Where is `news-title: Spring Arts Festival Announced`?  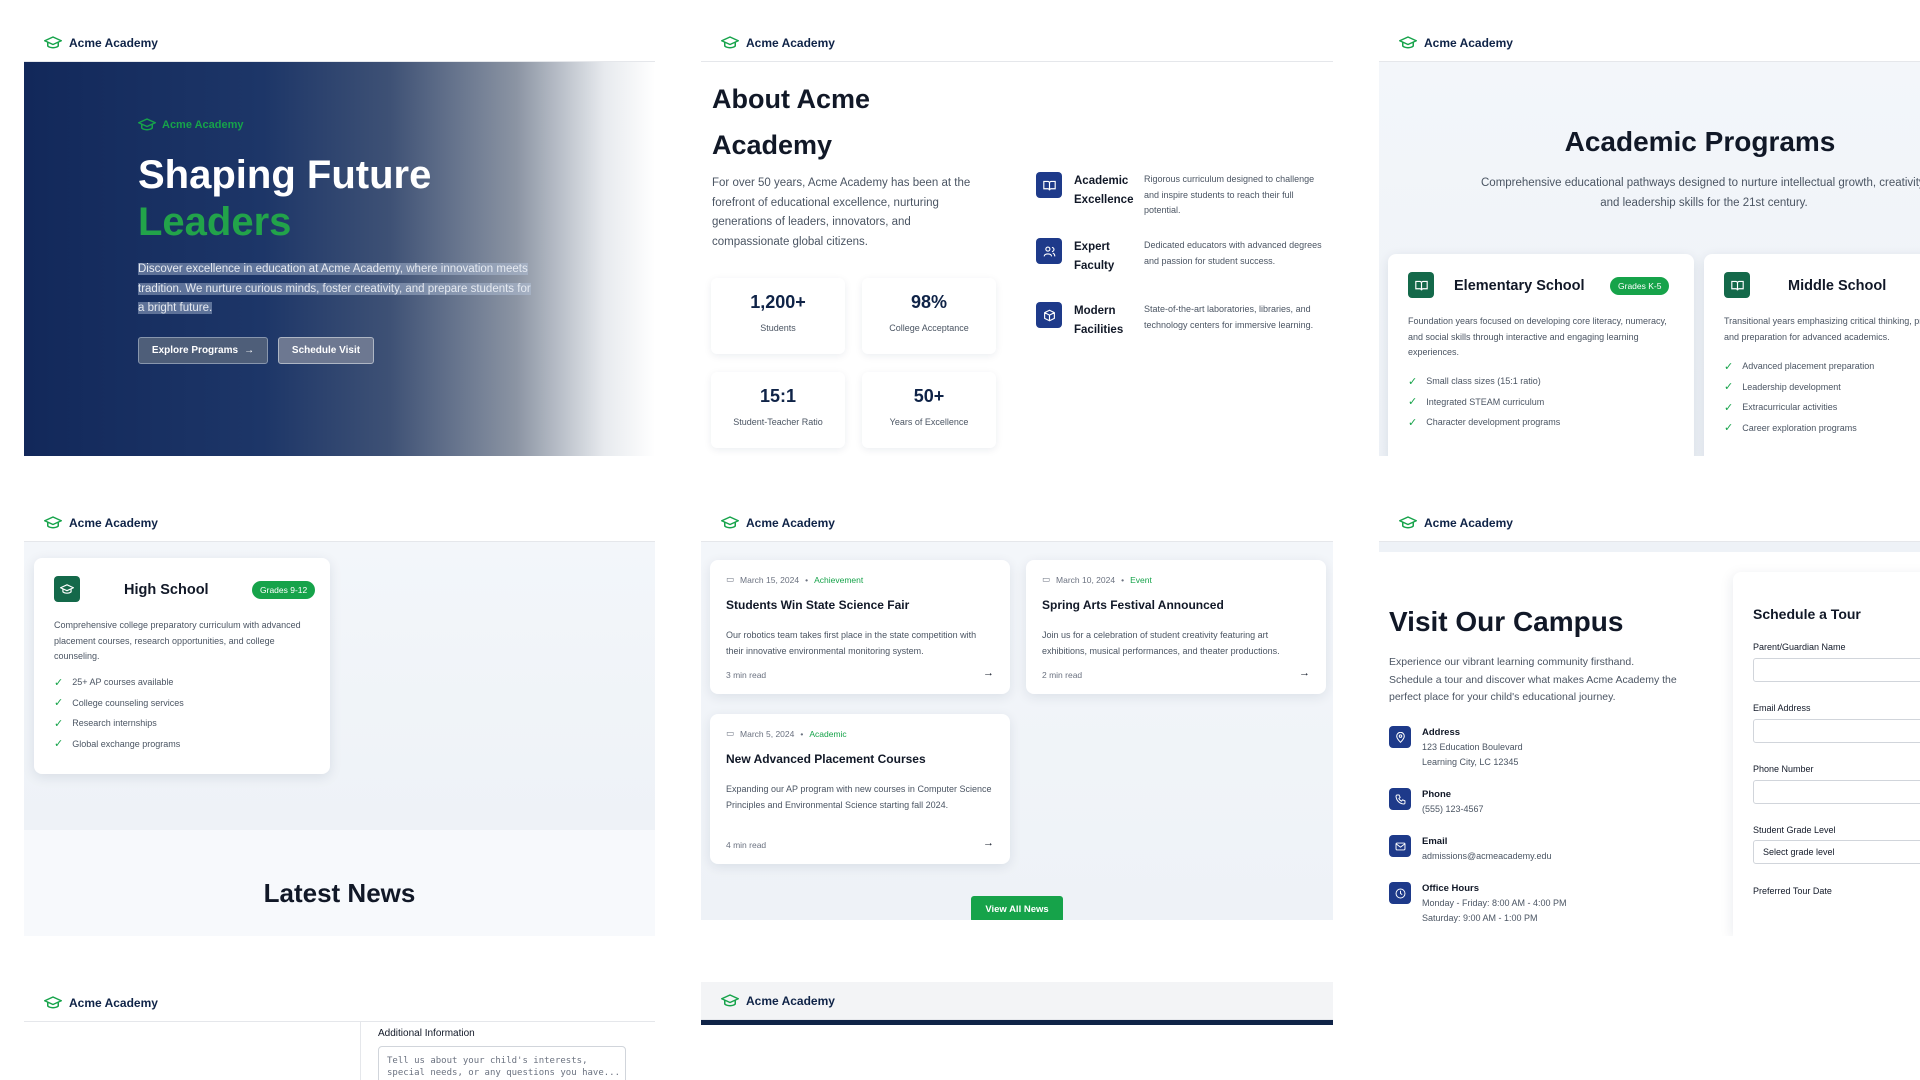
news-title: Spring Arts Festival Announced is located at coordinates (1133, 605).